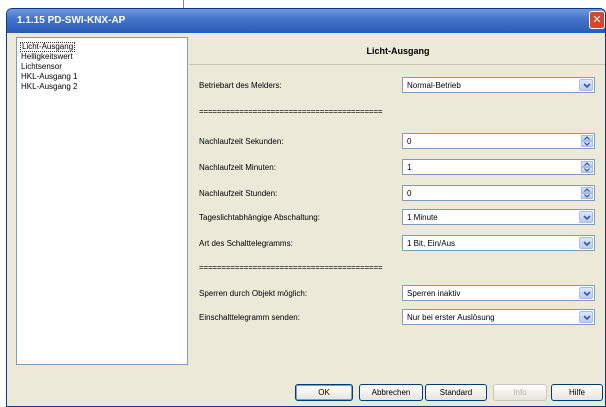  What do you see at coordinates (498, 85) in the screenshot?
I see `betriebsart-select: Normal-Betrieb` at bounding box center [498, 85].